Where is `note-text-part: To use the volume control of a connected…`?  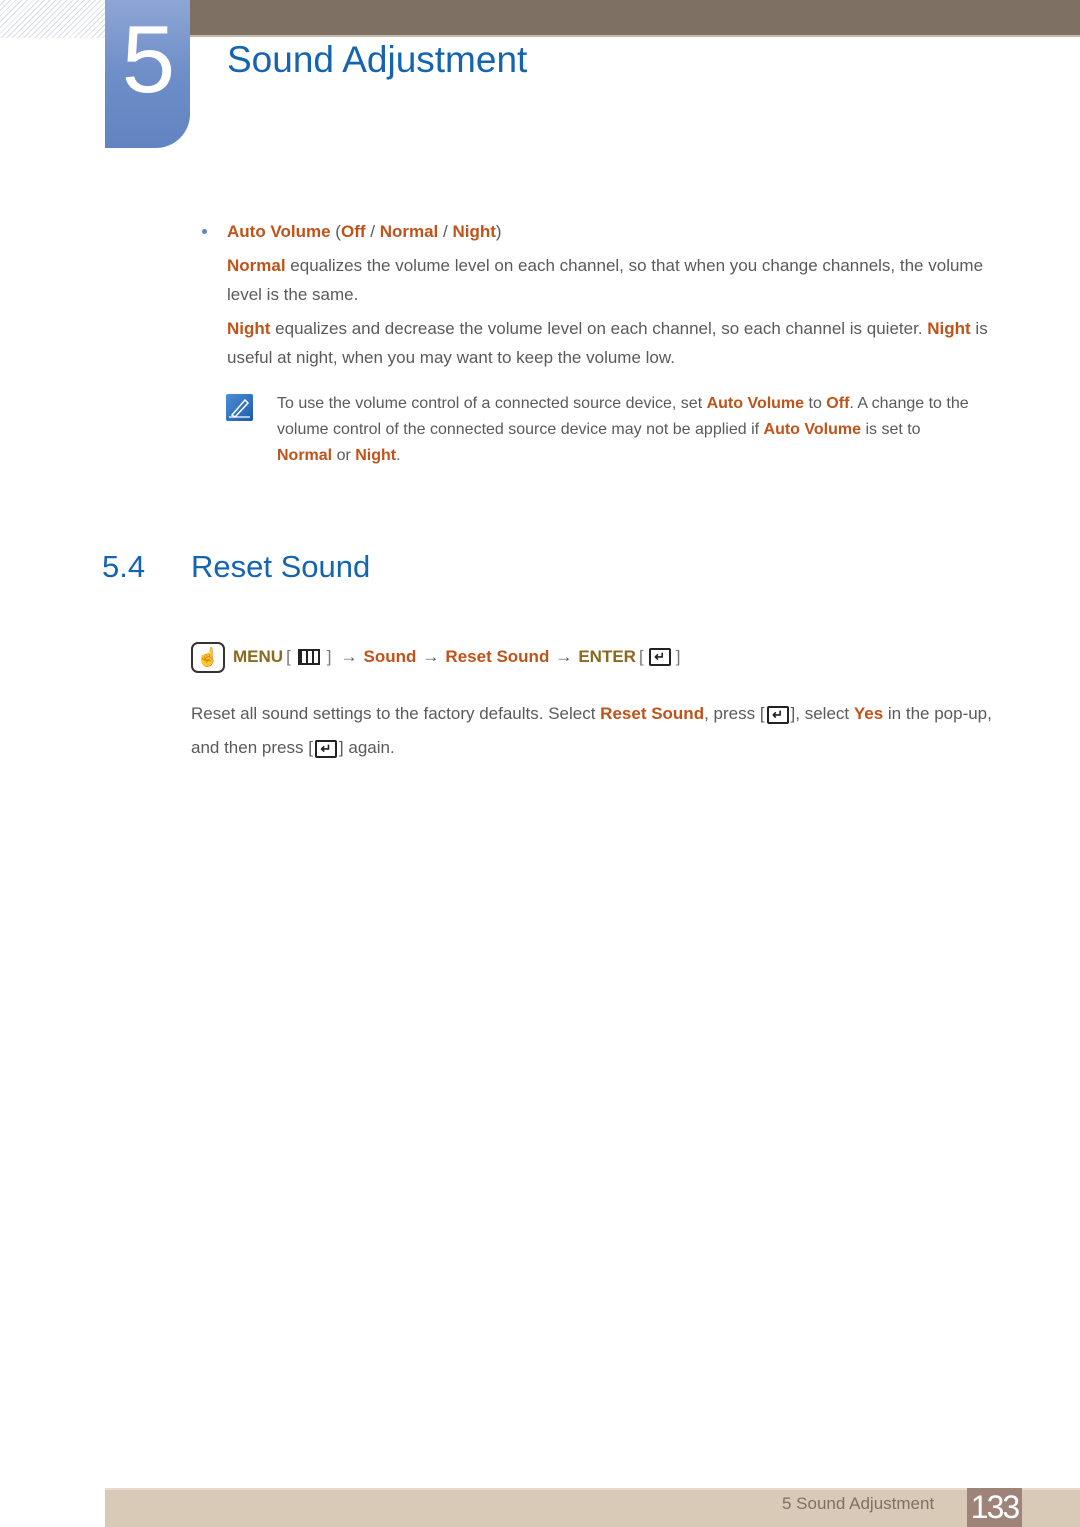
note-text-part: To use the volume control of a connected… is located at coordinates (492, 403).